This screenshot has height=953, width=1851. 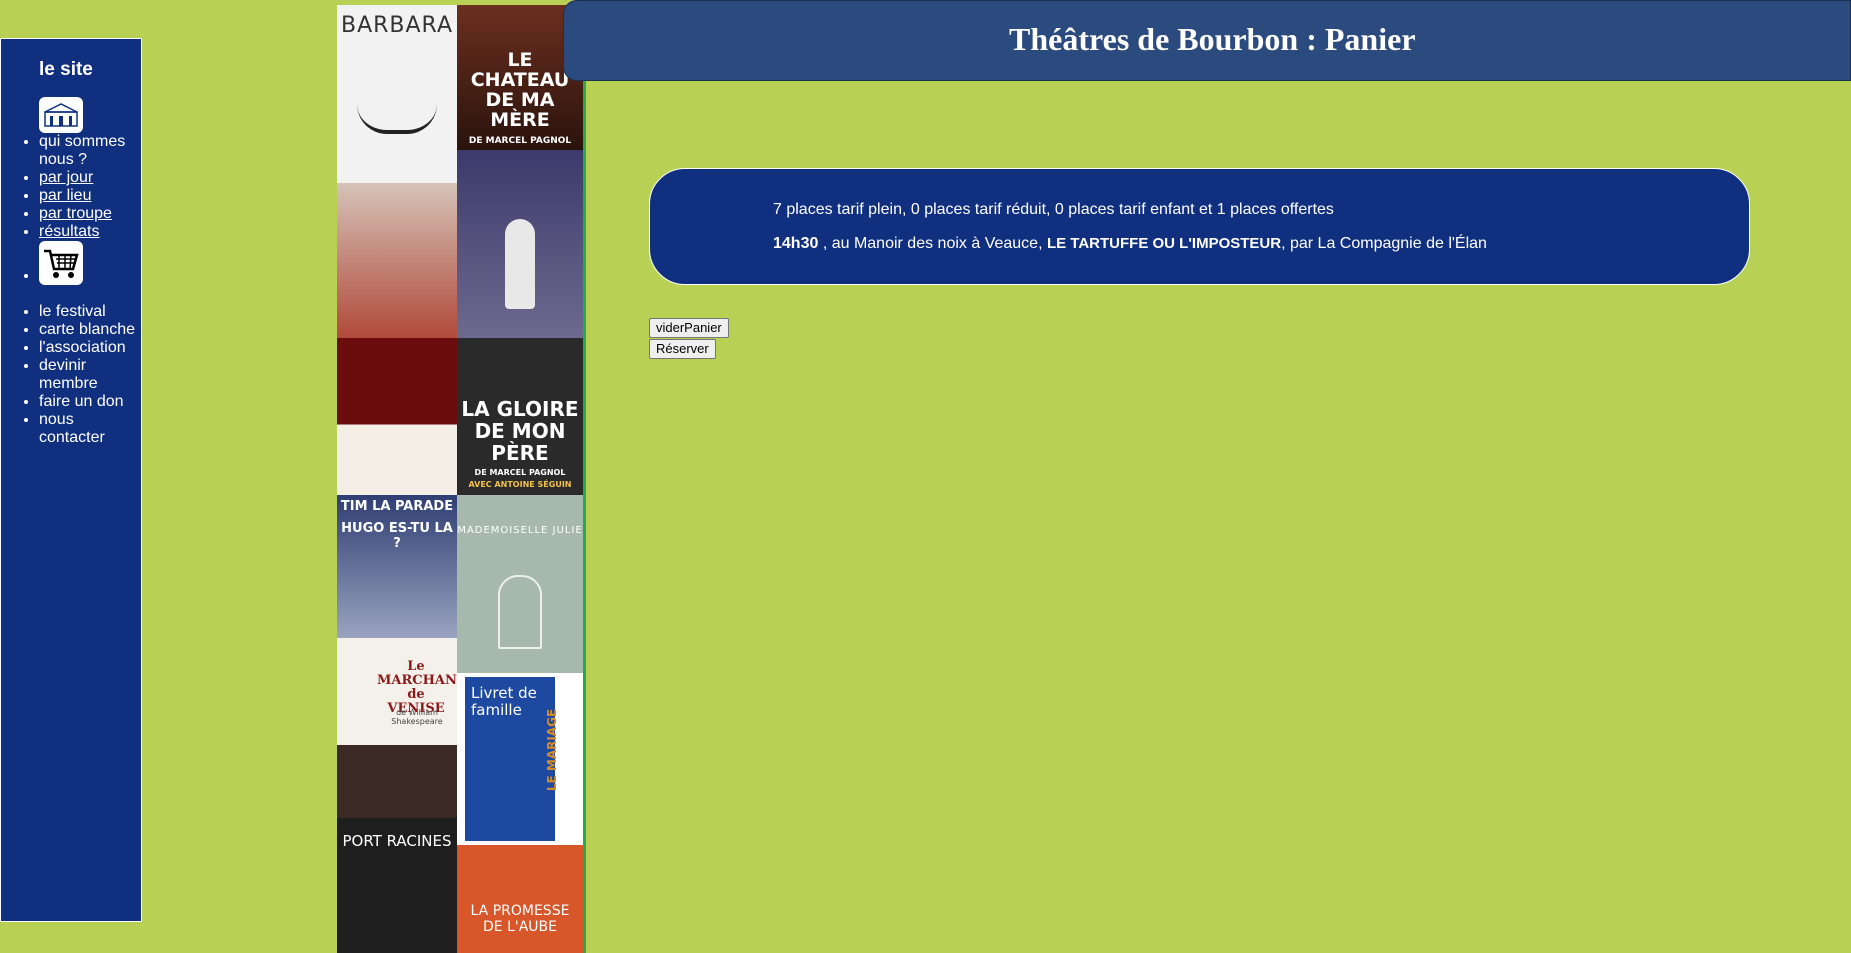 What do you see at coordinates (689, 328) in the screenshot?
I see `empty-cart-button: viderPanier` at bounding box center [689, 328].